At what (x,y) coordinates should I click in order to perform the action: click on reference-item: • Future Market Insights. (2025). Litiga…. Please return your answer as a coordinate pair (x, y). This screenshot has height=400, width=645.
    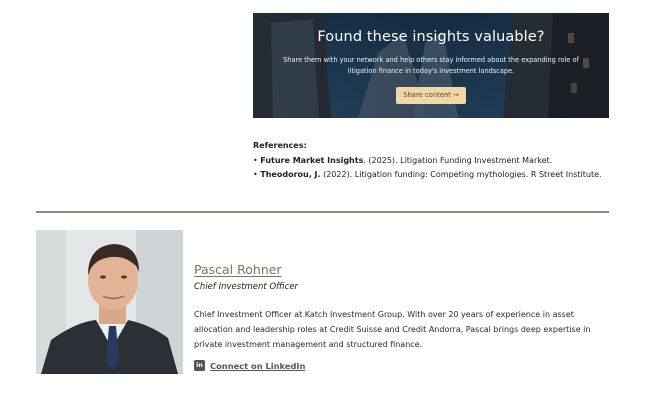
    Looking at the image, I should click on (403, 160).